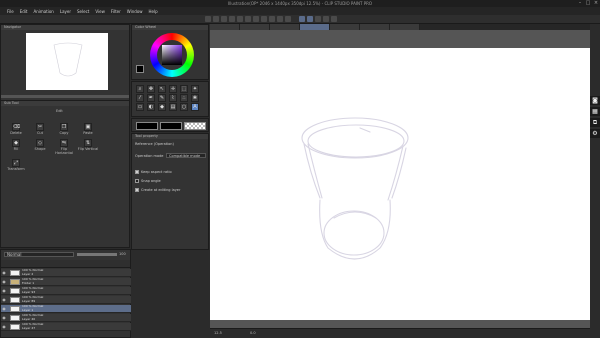 This screenshot has height=338, width=600. What do you see at coordinates (318, 19) in the screenshot?
I see `grid-icon` at bounding box center [318, 19].